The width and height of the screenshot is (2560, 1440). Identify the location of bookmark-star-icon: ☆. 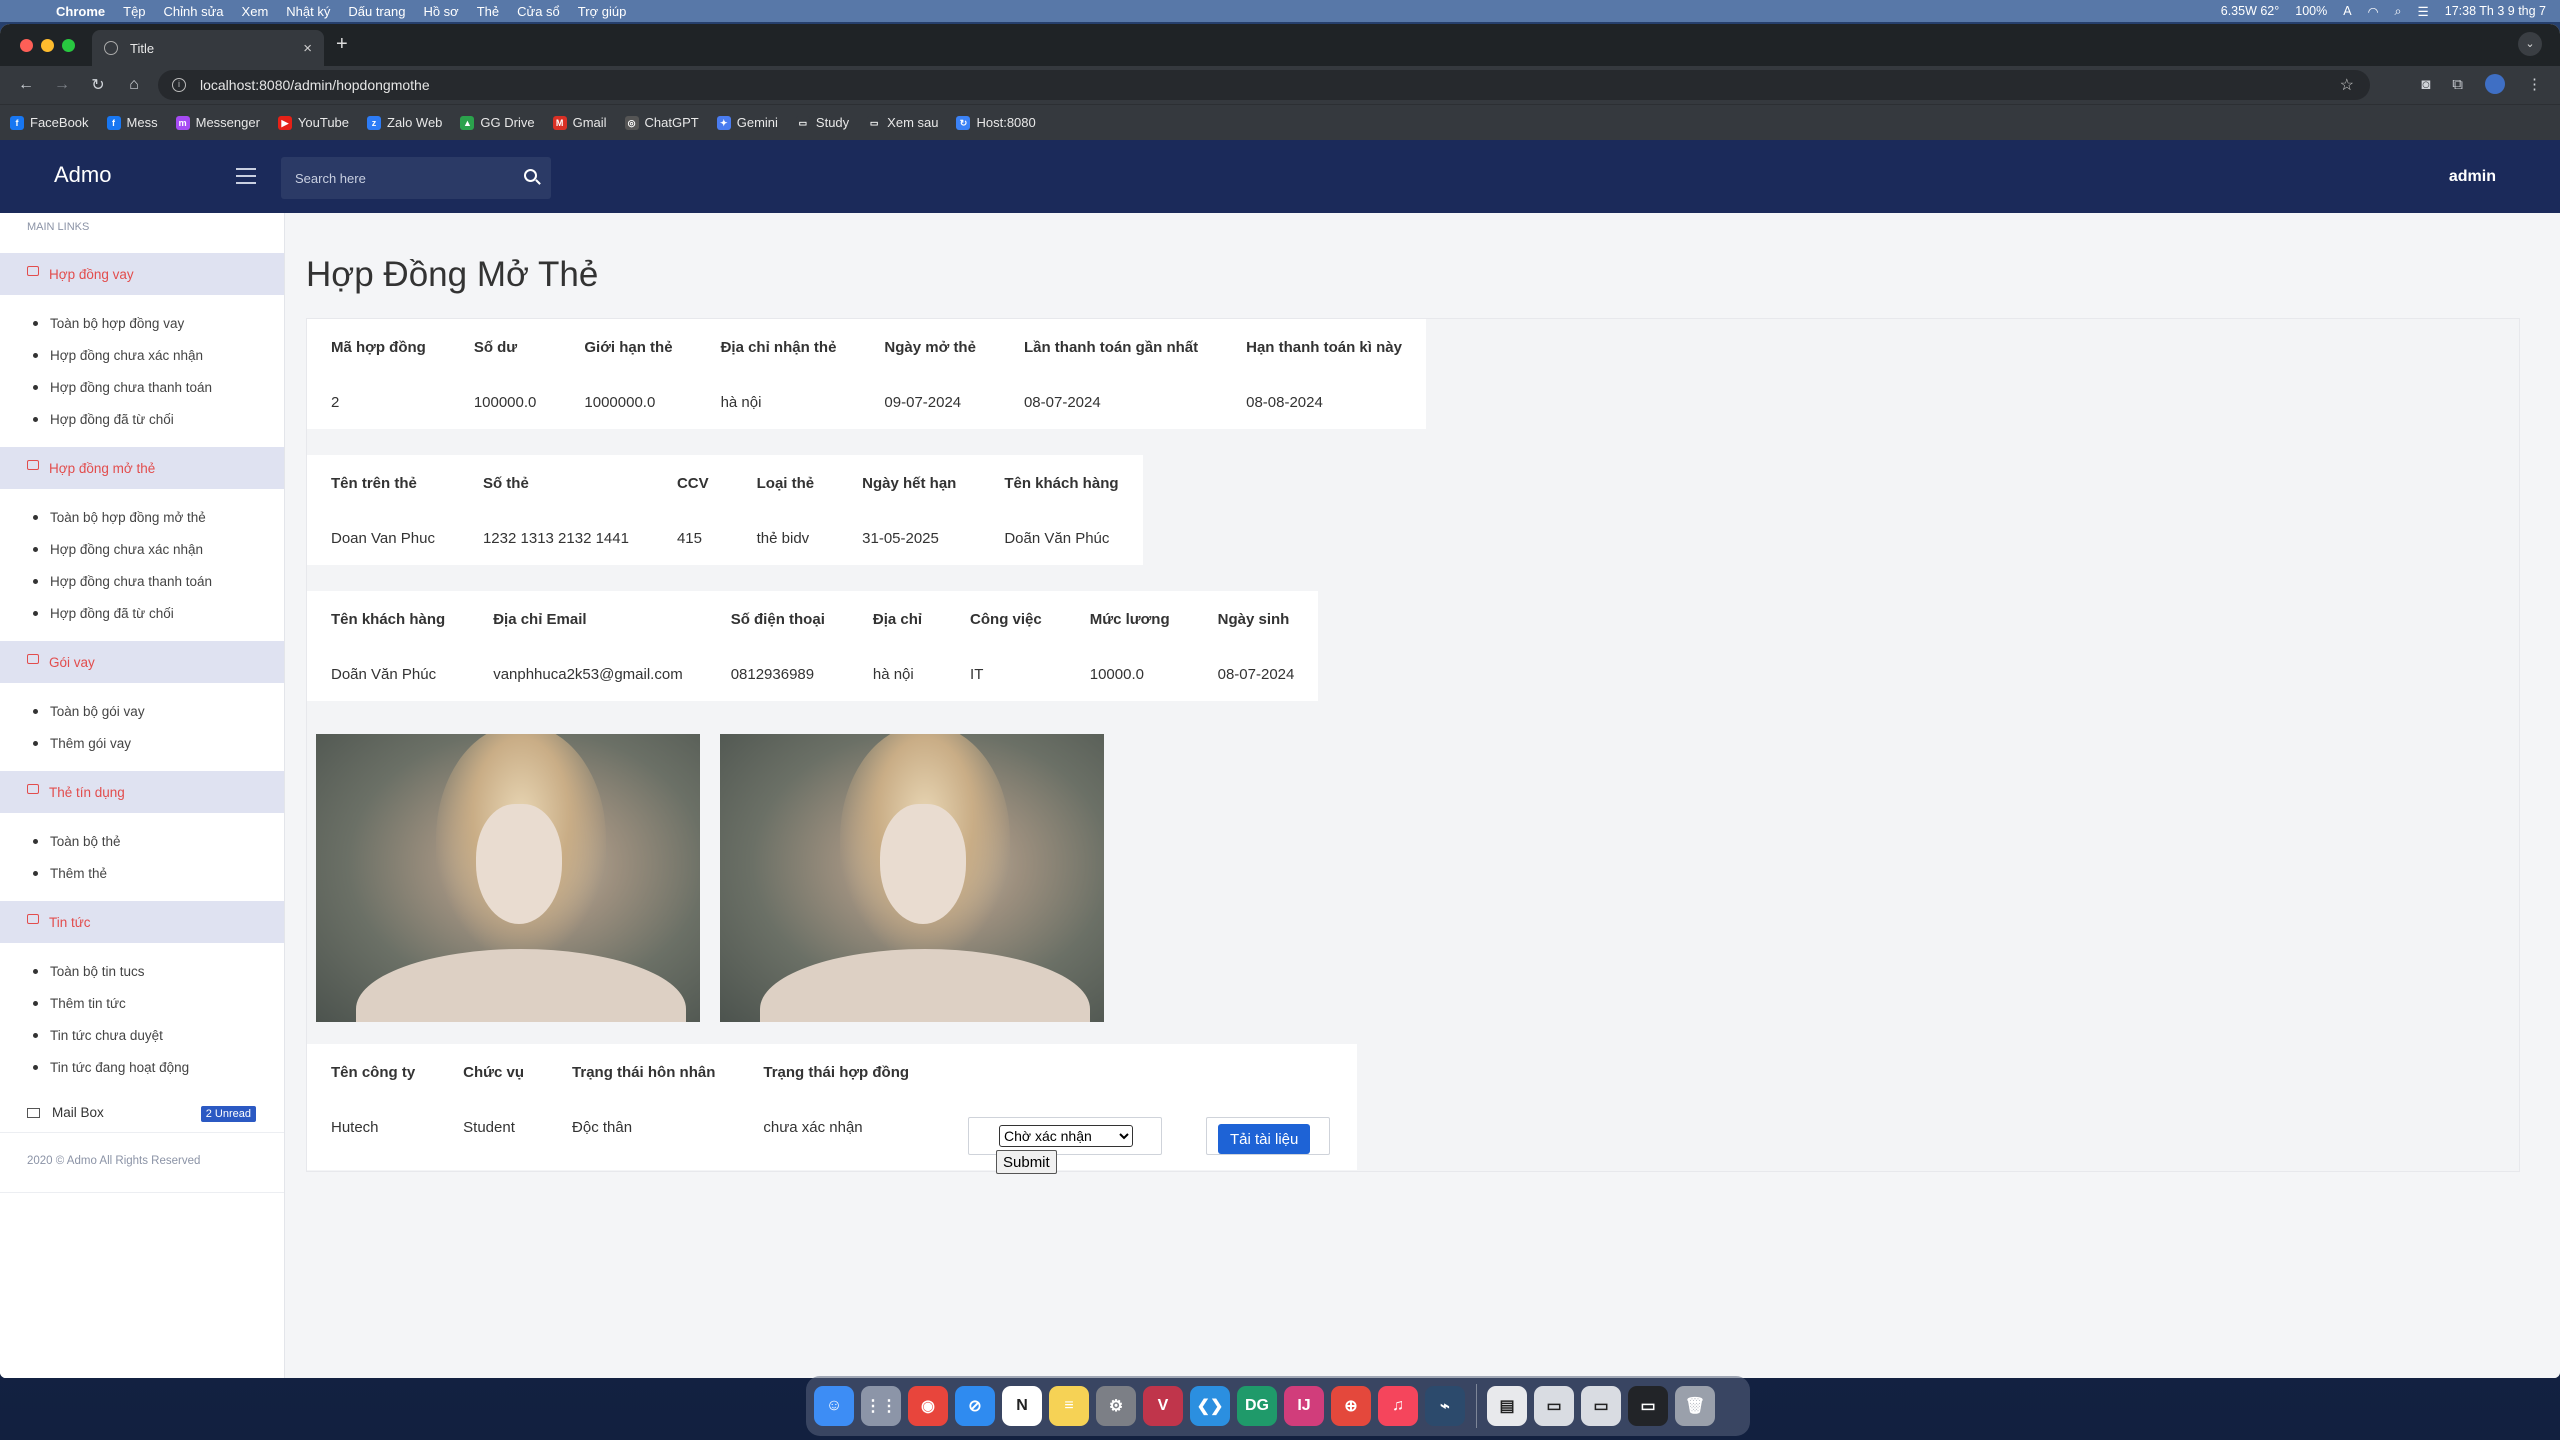
(2347, 85).